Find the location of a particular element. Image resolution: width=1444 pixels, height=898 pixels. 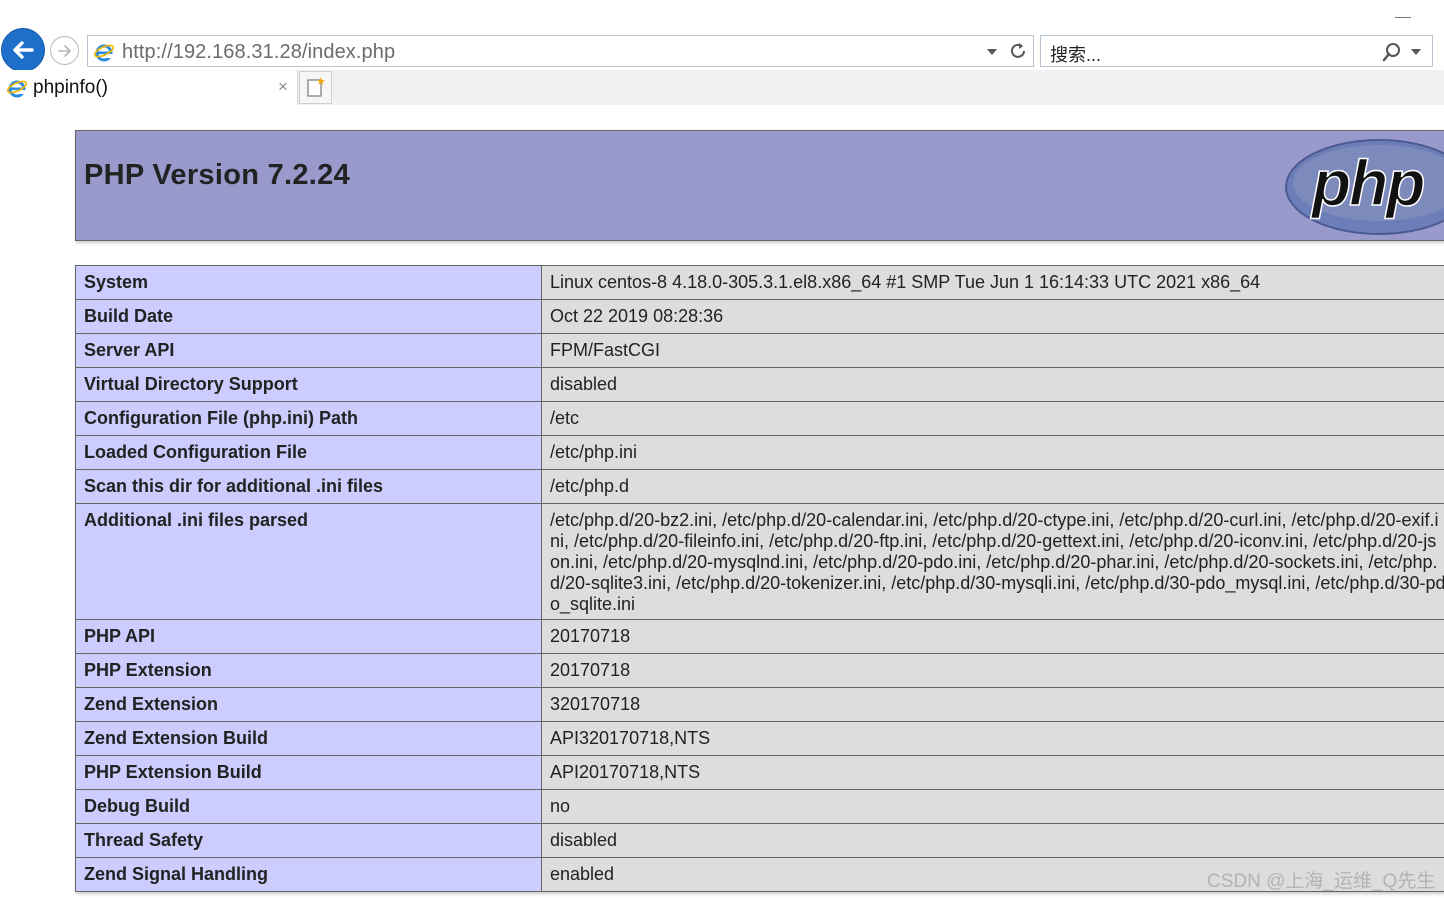

php-version-header: PHP Version 7.2.24 php is located at coordinates (759, 185).